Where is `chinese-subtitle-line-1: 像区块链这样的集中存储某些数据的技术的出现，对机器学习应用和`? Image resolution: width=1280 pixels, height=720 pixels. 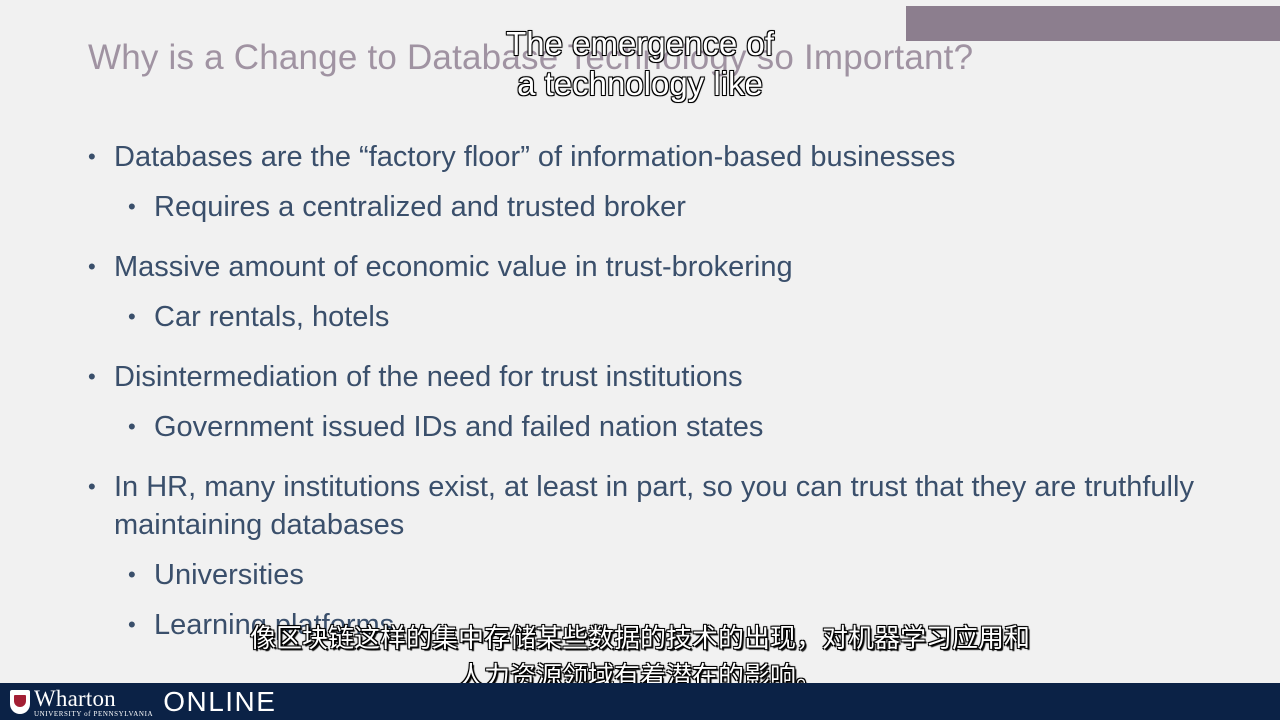
chinese-subtitle-line-1: 像区块链这样的集中存储某些数据的技术的出现，对机器学习应用和 is located at coordinates (639, 639).